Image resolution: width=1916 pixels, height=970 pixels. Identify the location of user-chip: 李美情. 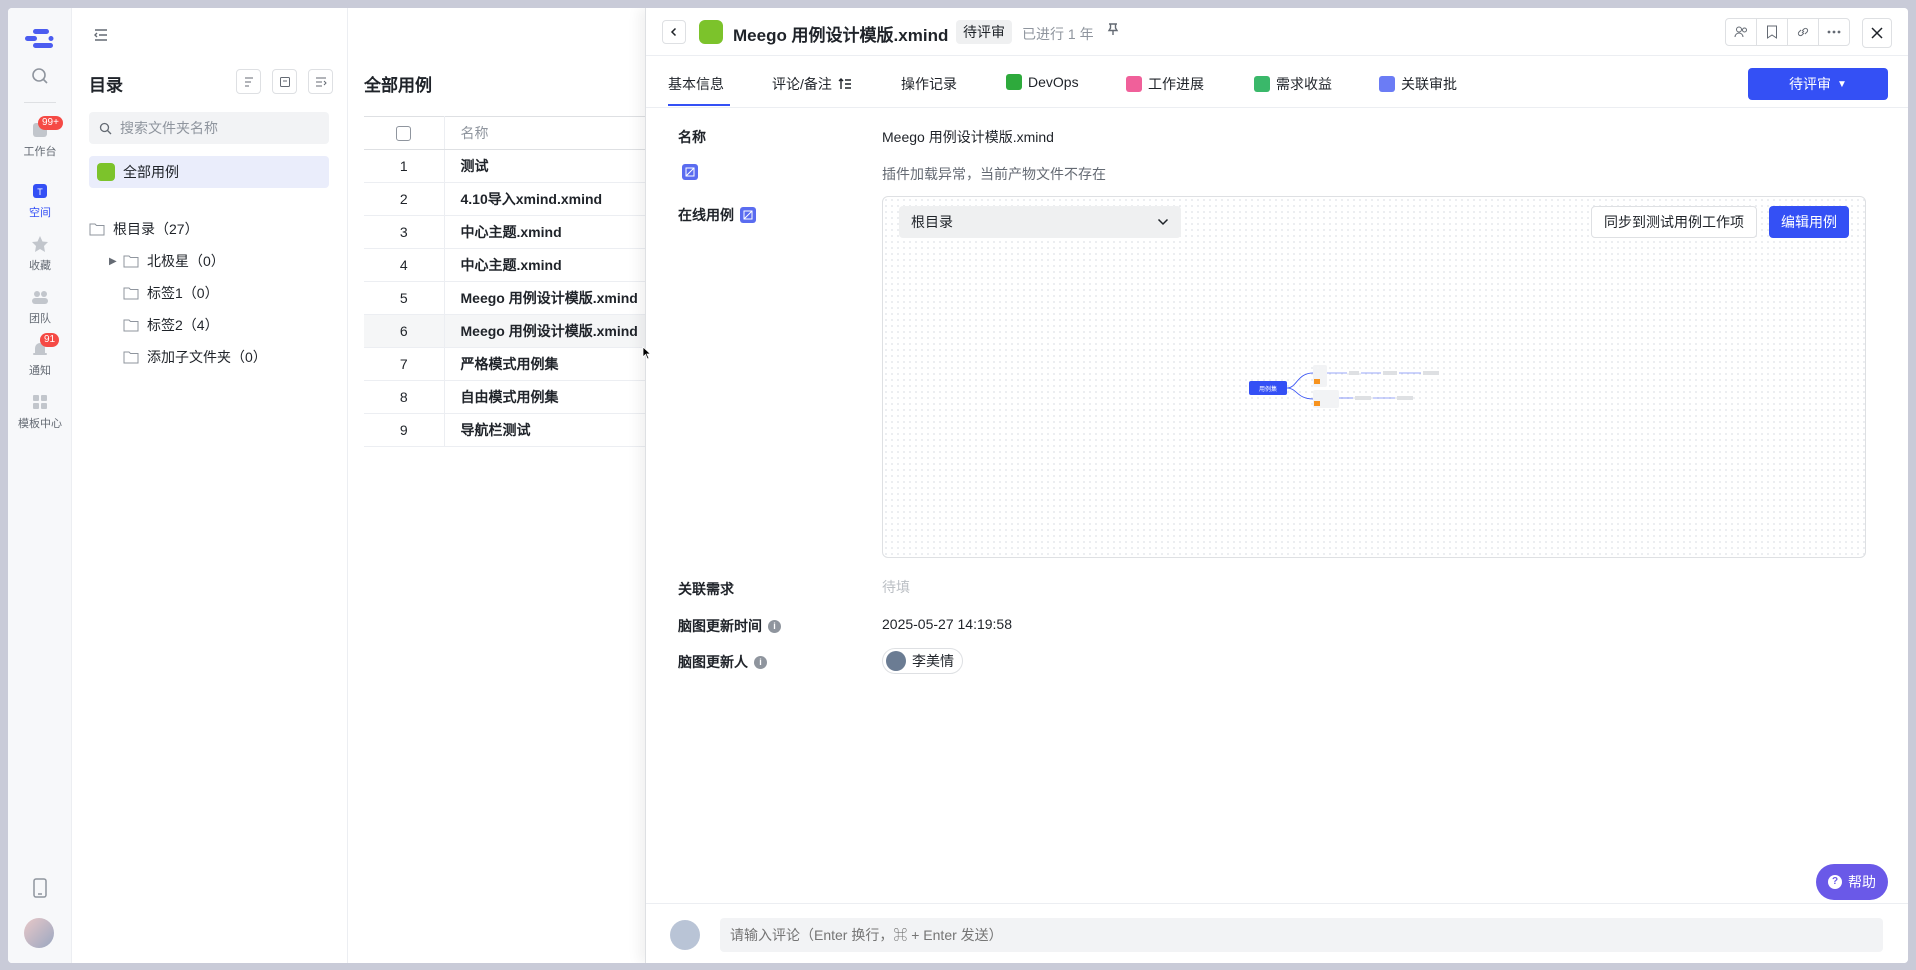
(922, 661).